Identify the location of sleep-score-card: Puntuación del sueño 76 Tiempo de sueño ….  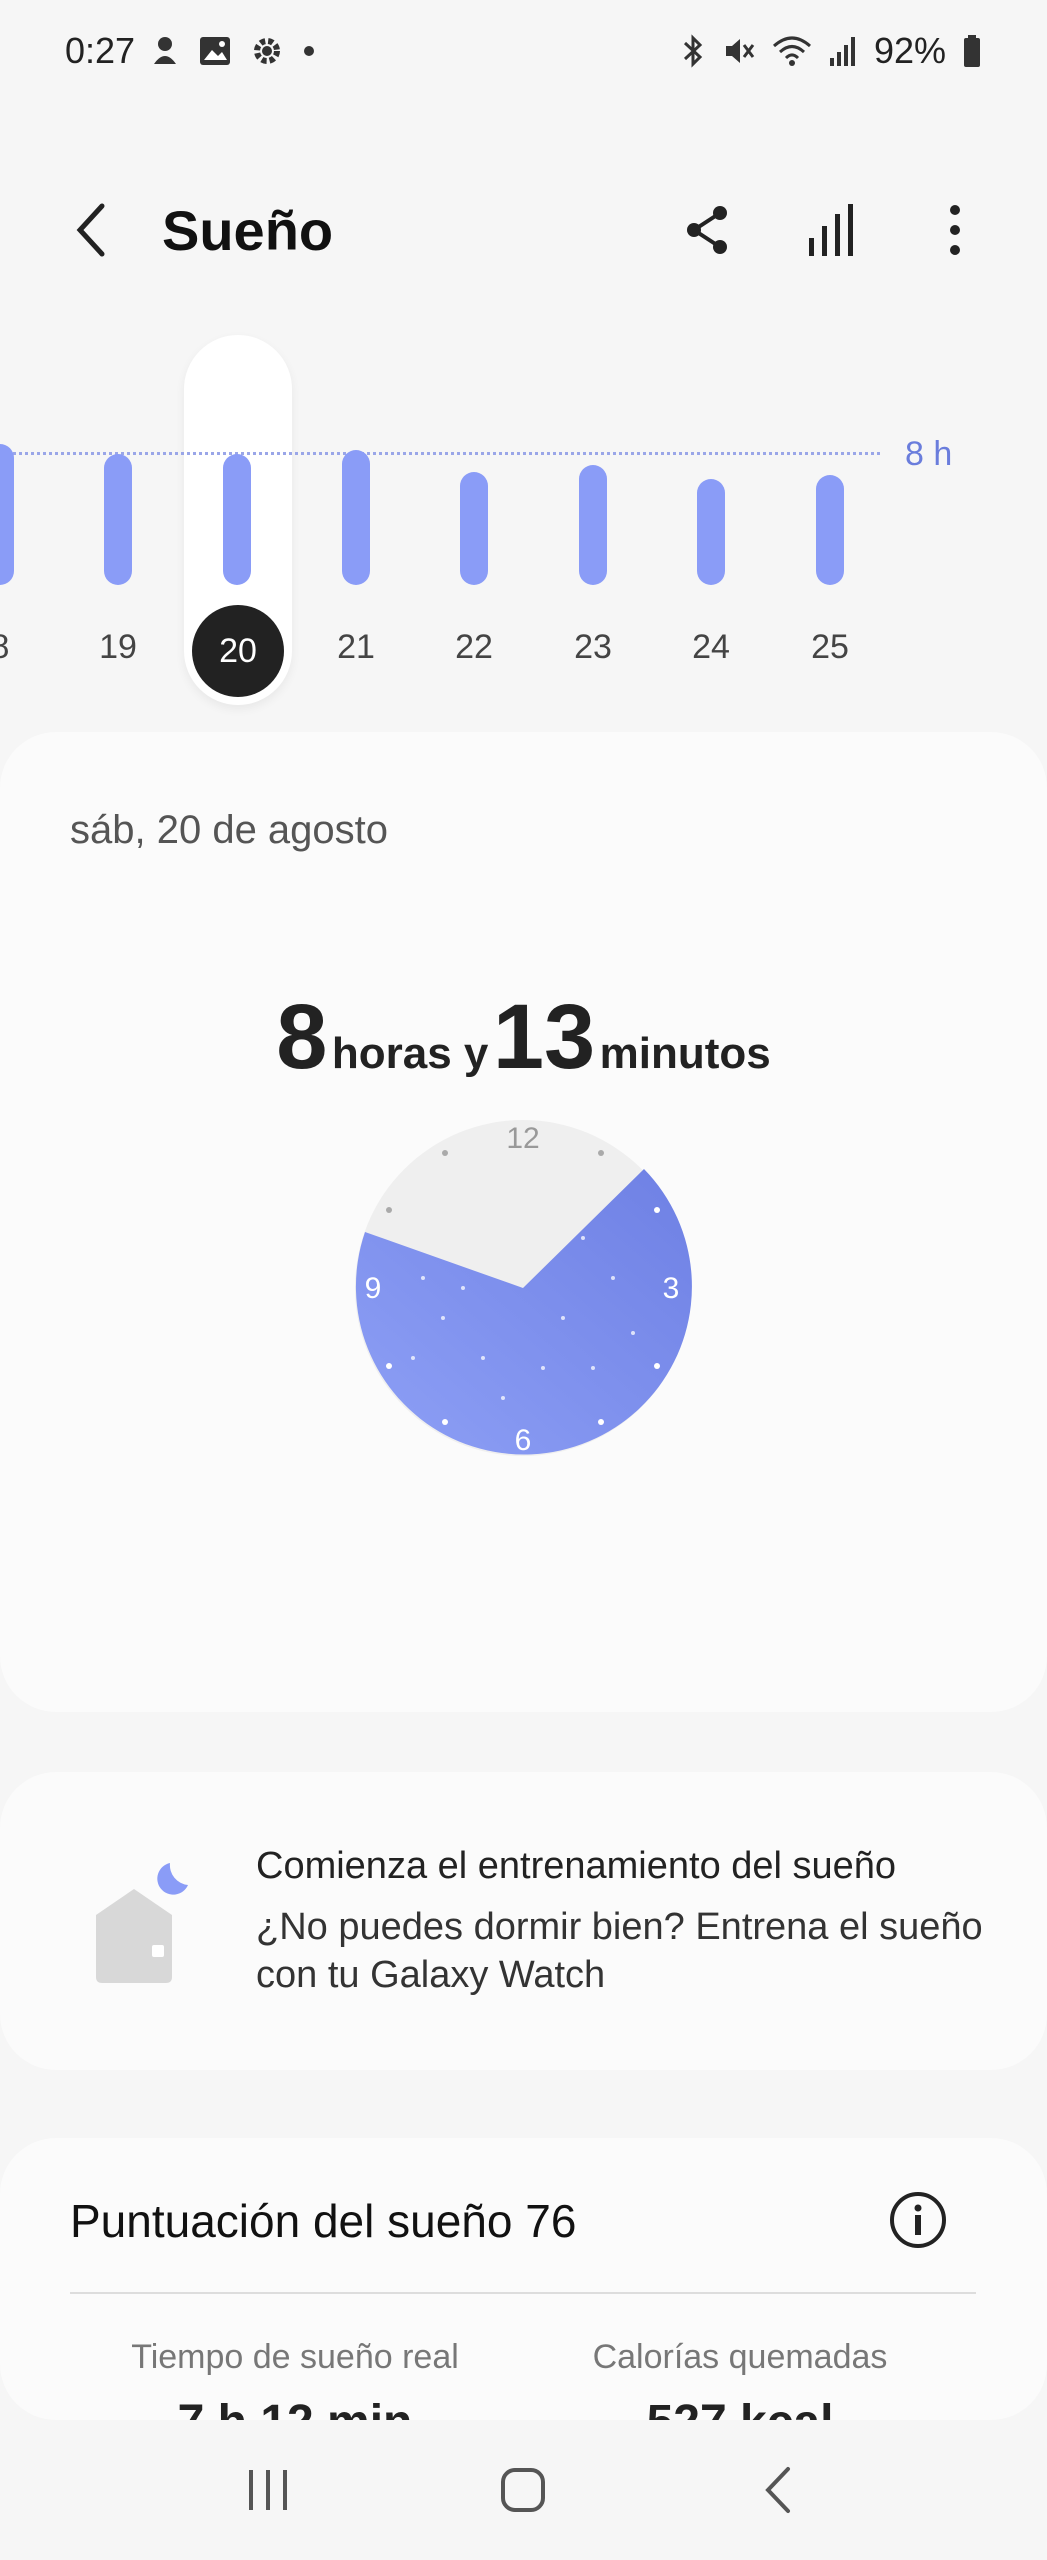
(523, 2279).